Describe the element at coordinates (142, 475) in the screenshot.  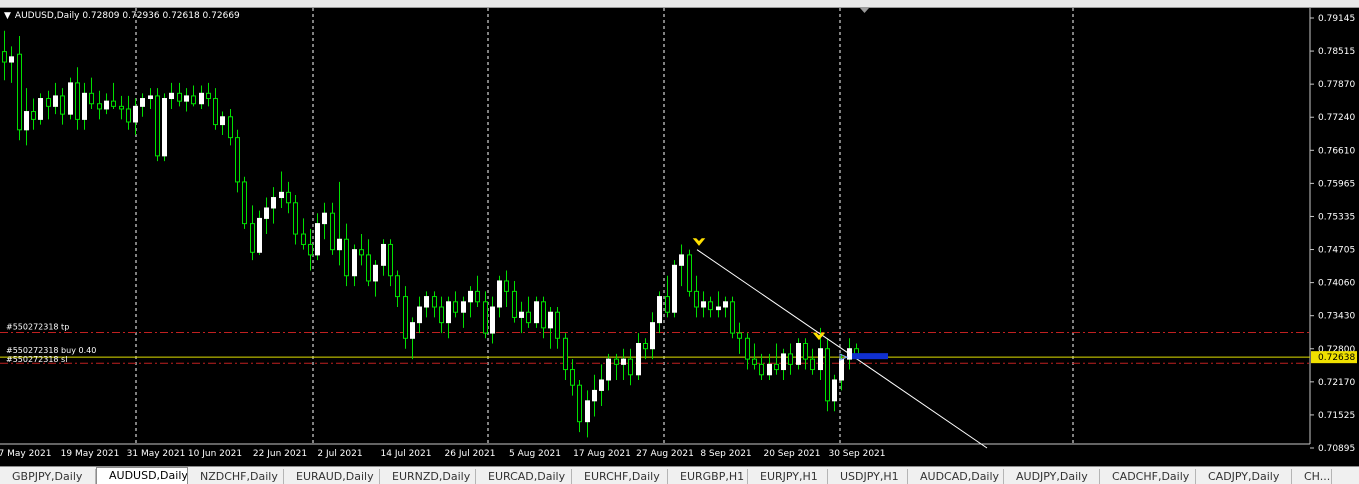
I see `chart-tab: AUDUSD,Daily` at that location.